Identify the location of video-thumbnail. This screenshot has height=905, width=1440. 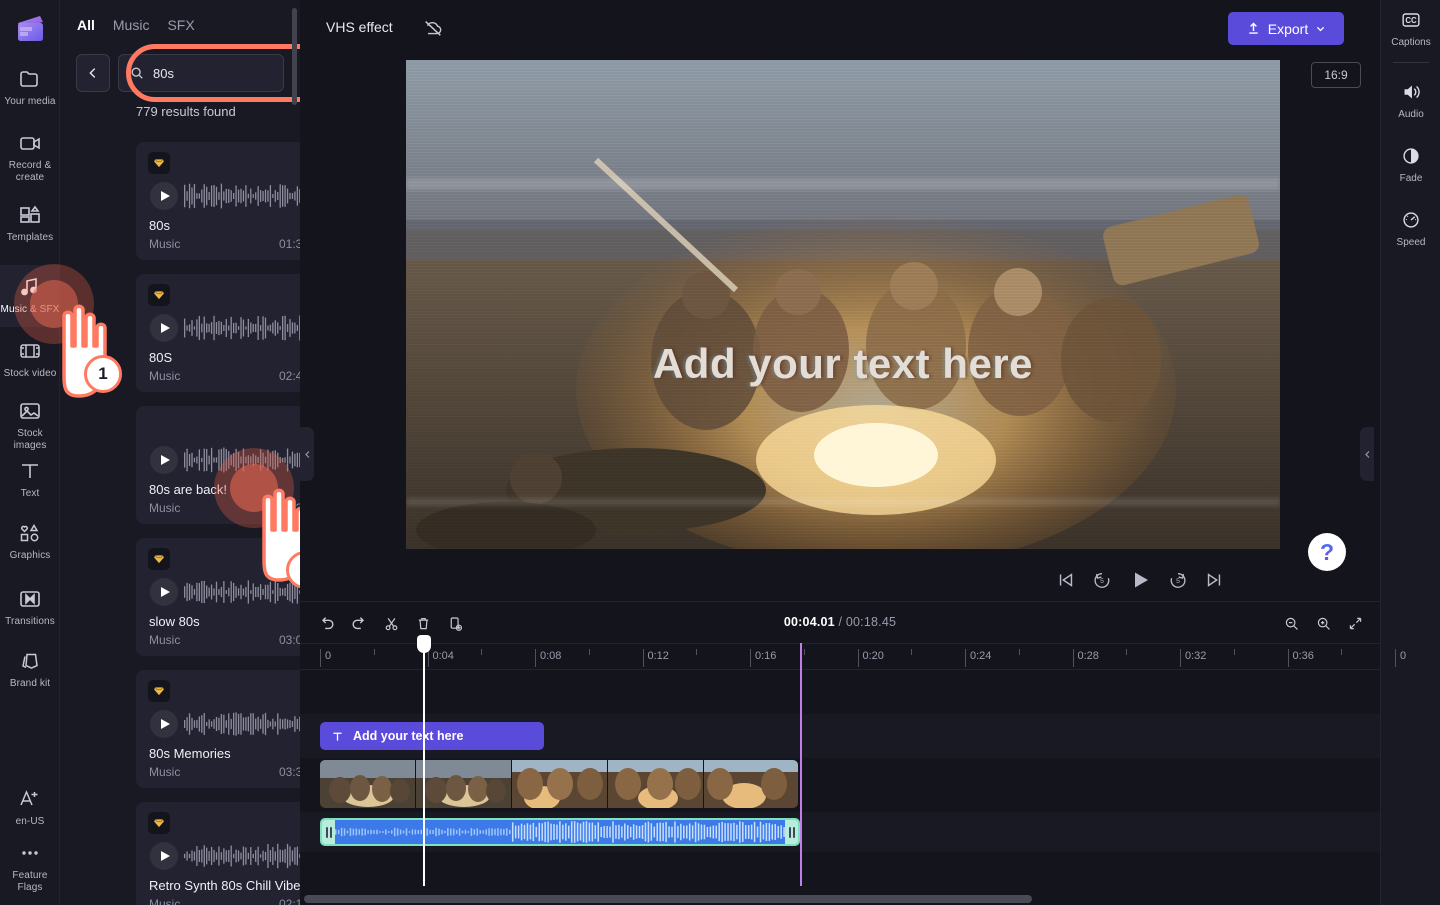
(751, 784).